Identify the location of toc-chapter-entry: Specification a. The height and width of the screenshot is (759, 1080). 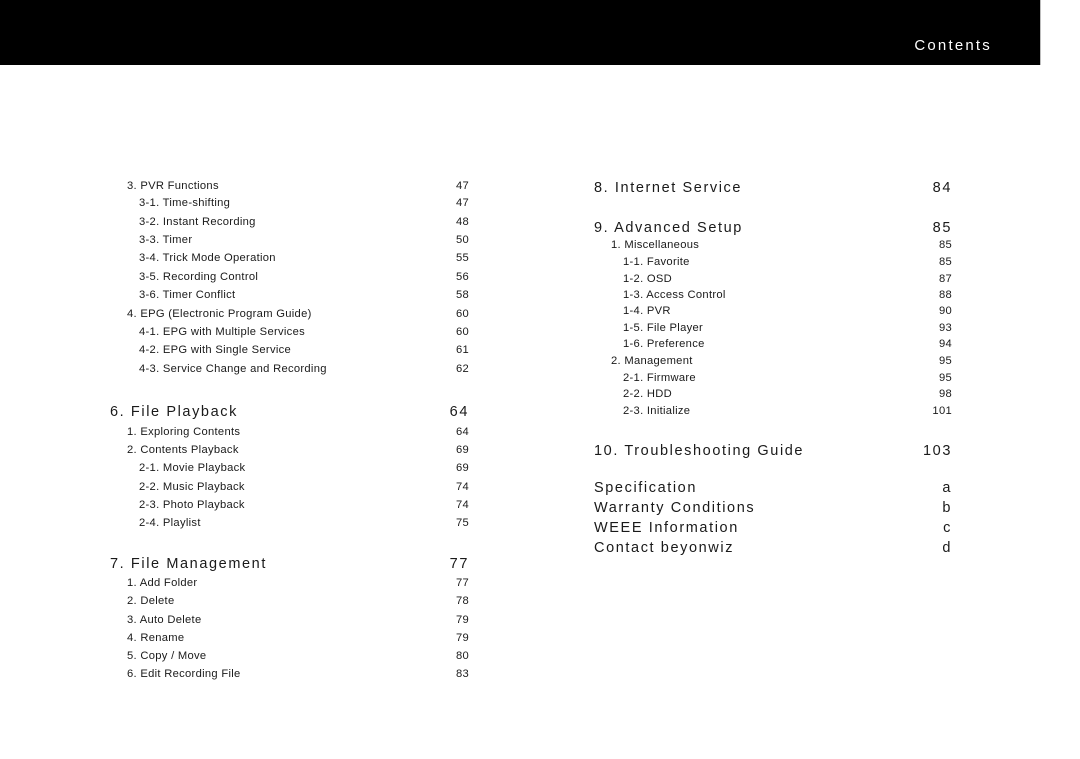
(773, 488).